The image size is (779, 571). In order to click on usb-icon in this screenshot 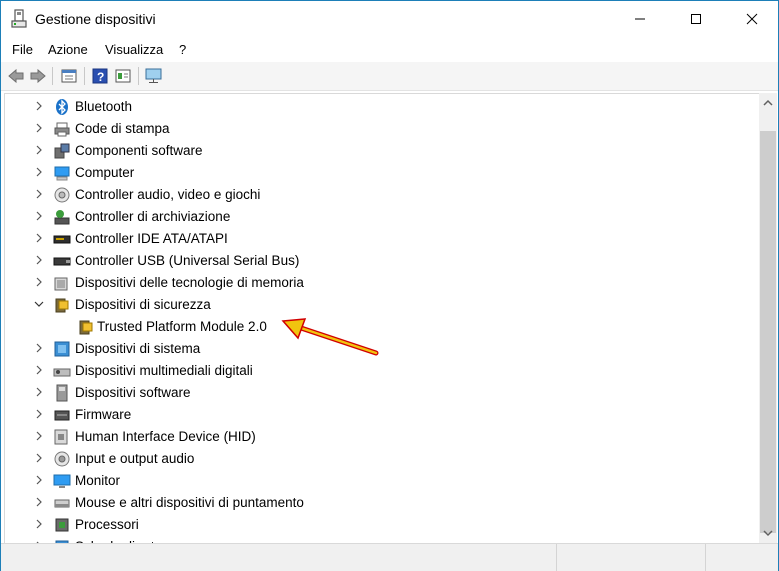, I will do `click(62, 261)`.